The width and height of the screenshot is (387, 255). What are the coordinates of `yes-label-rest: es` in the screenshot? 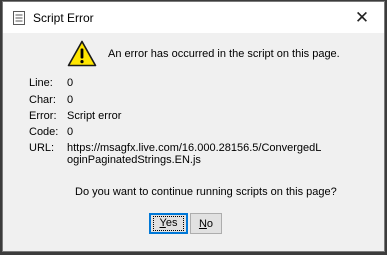 It's located at (171, 223).